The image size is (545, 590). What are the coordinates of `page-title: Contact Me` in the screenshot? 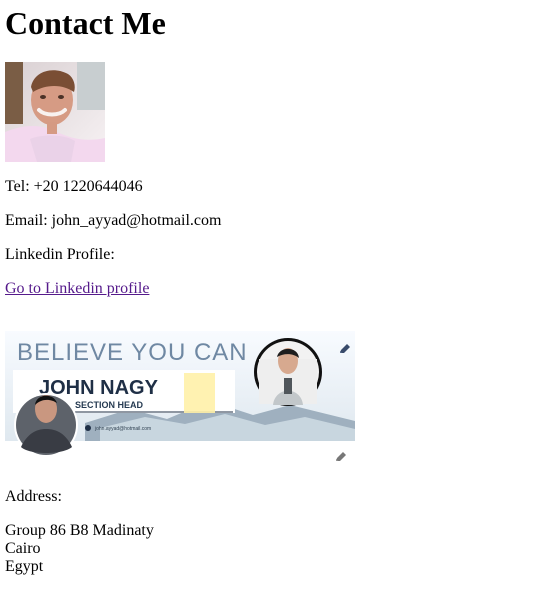 It's located at (85, 23).